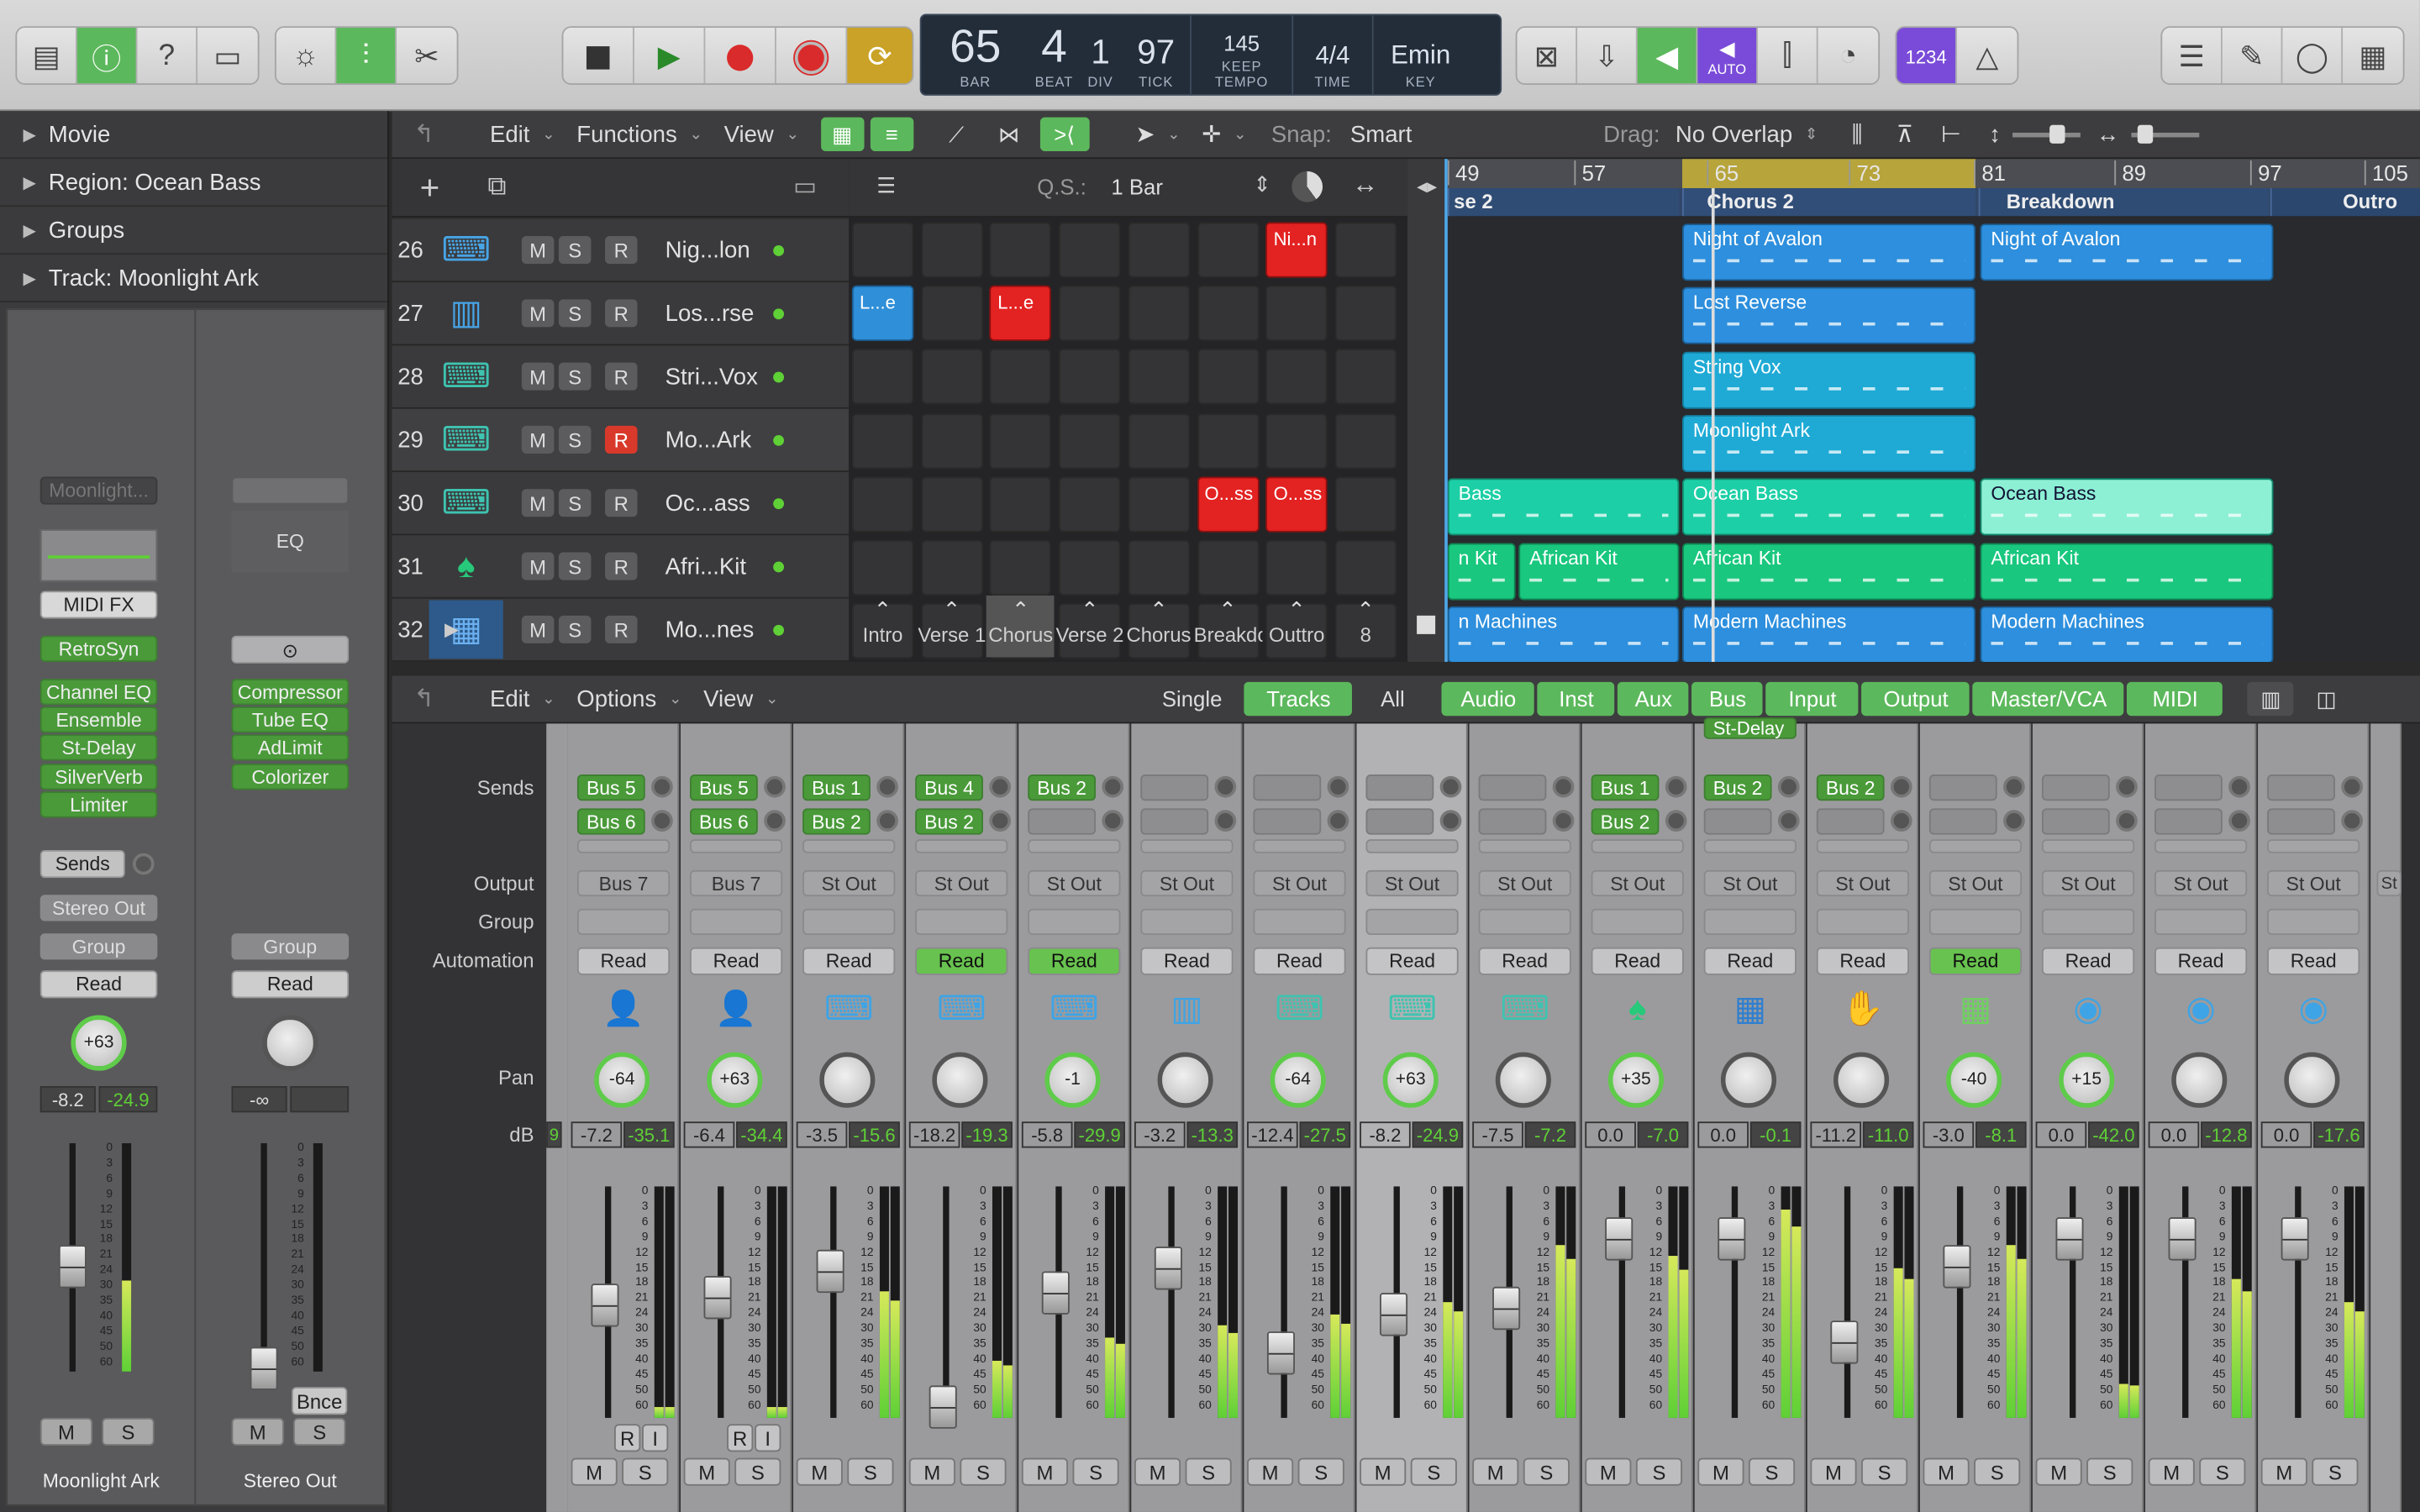 The width and height of the screenshot is (2420, 1512). I want to click on volume-readout: -7.2, so click(597, 1134).